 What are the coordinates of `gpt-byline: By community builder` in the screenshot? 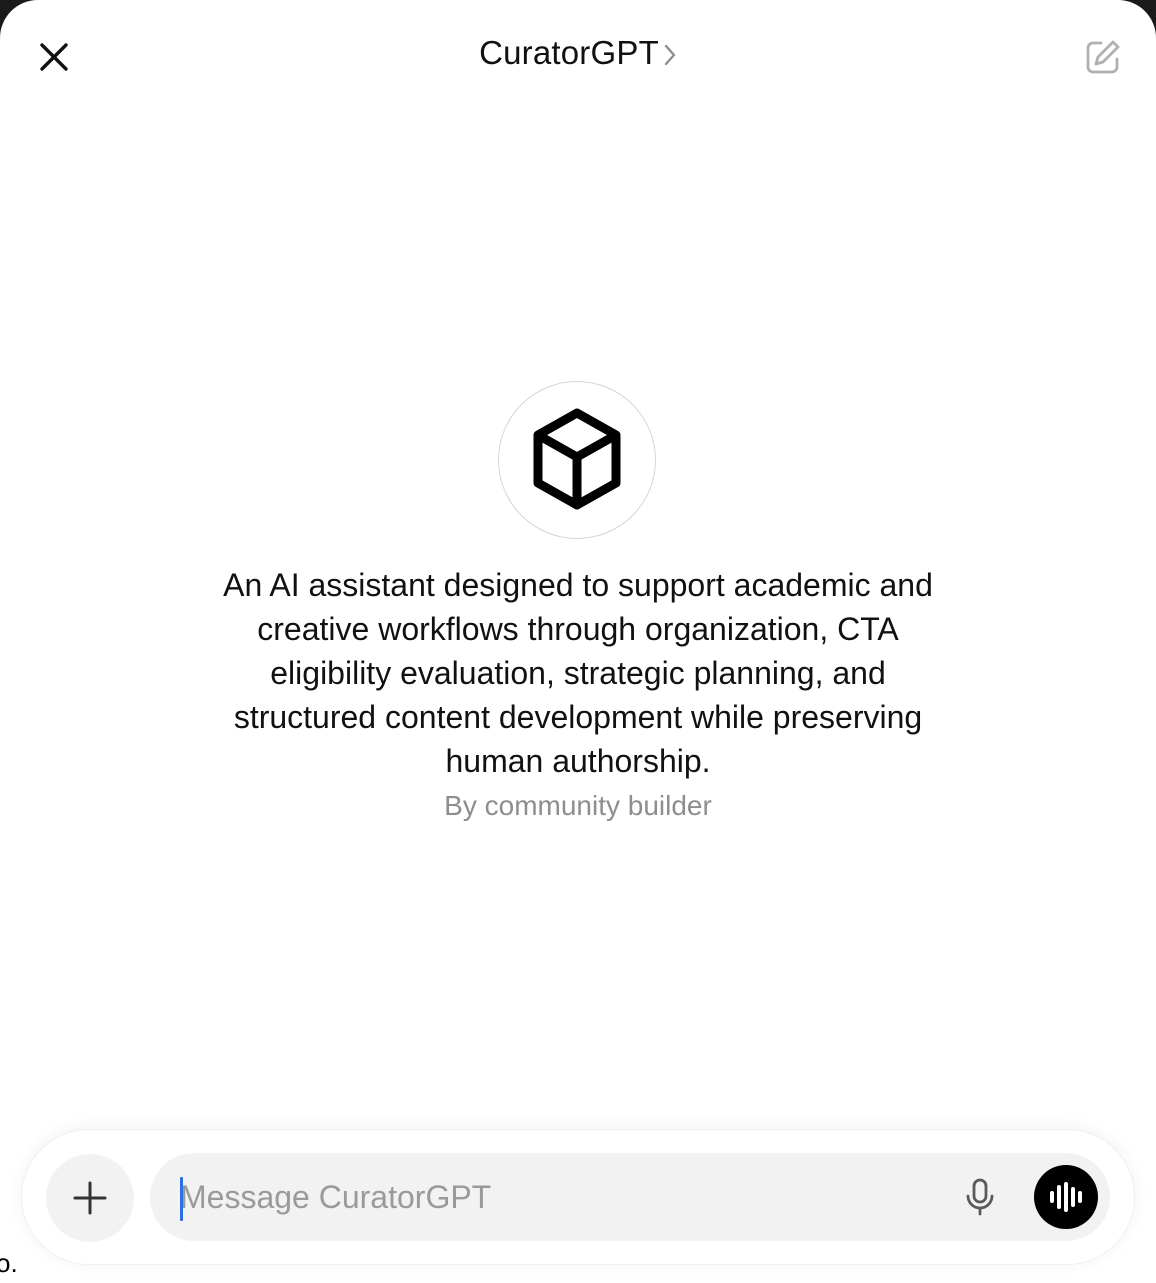 It's located at (578, 805).